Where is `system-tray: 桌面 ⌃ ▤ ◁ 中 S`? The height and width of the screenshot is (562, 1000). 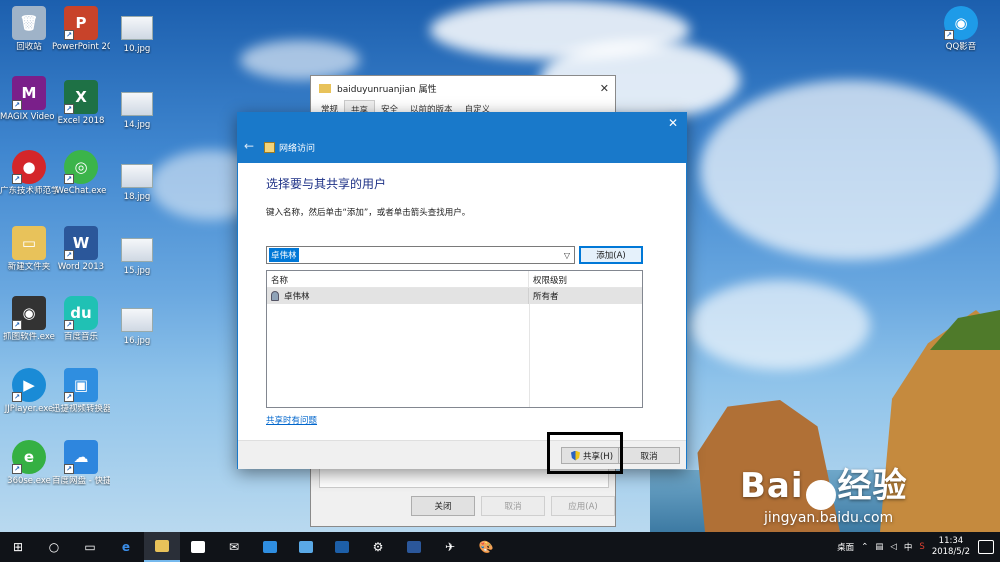 system-tray: 桌面 ⌃ ▤ ◁ 中 S is located at coordinates (884, 547).